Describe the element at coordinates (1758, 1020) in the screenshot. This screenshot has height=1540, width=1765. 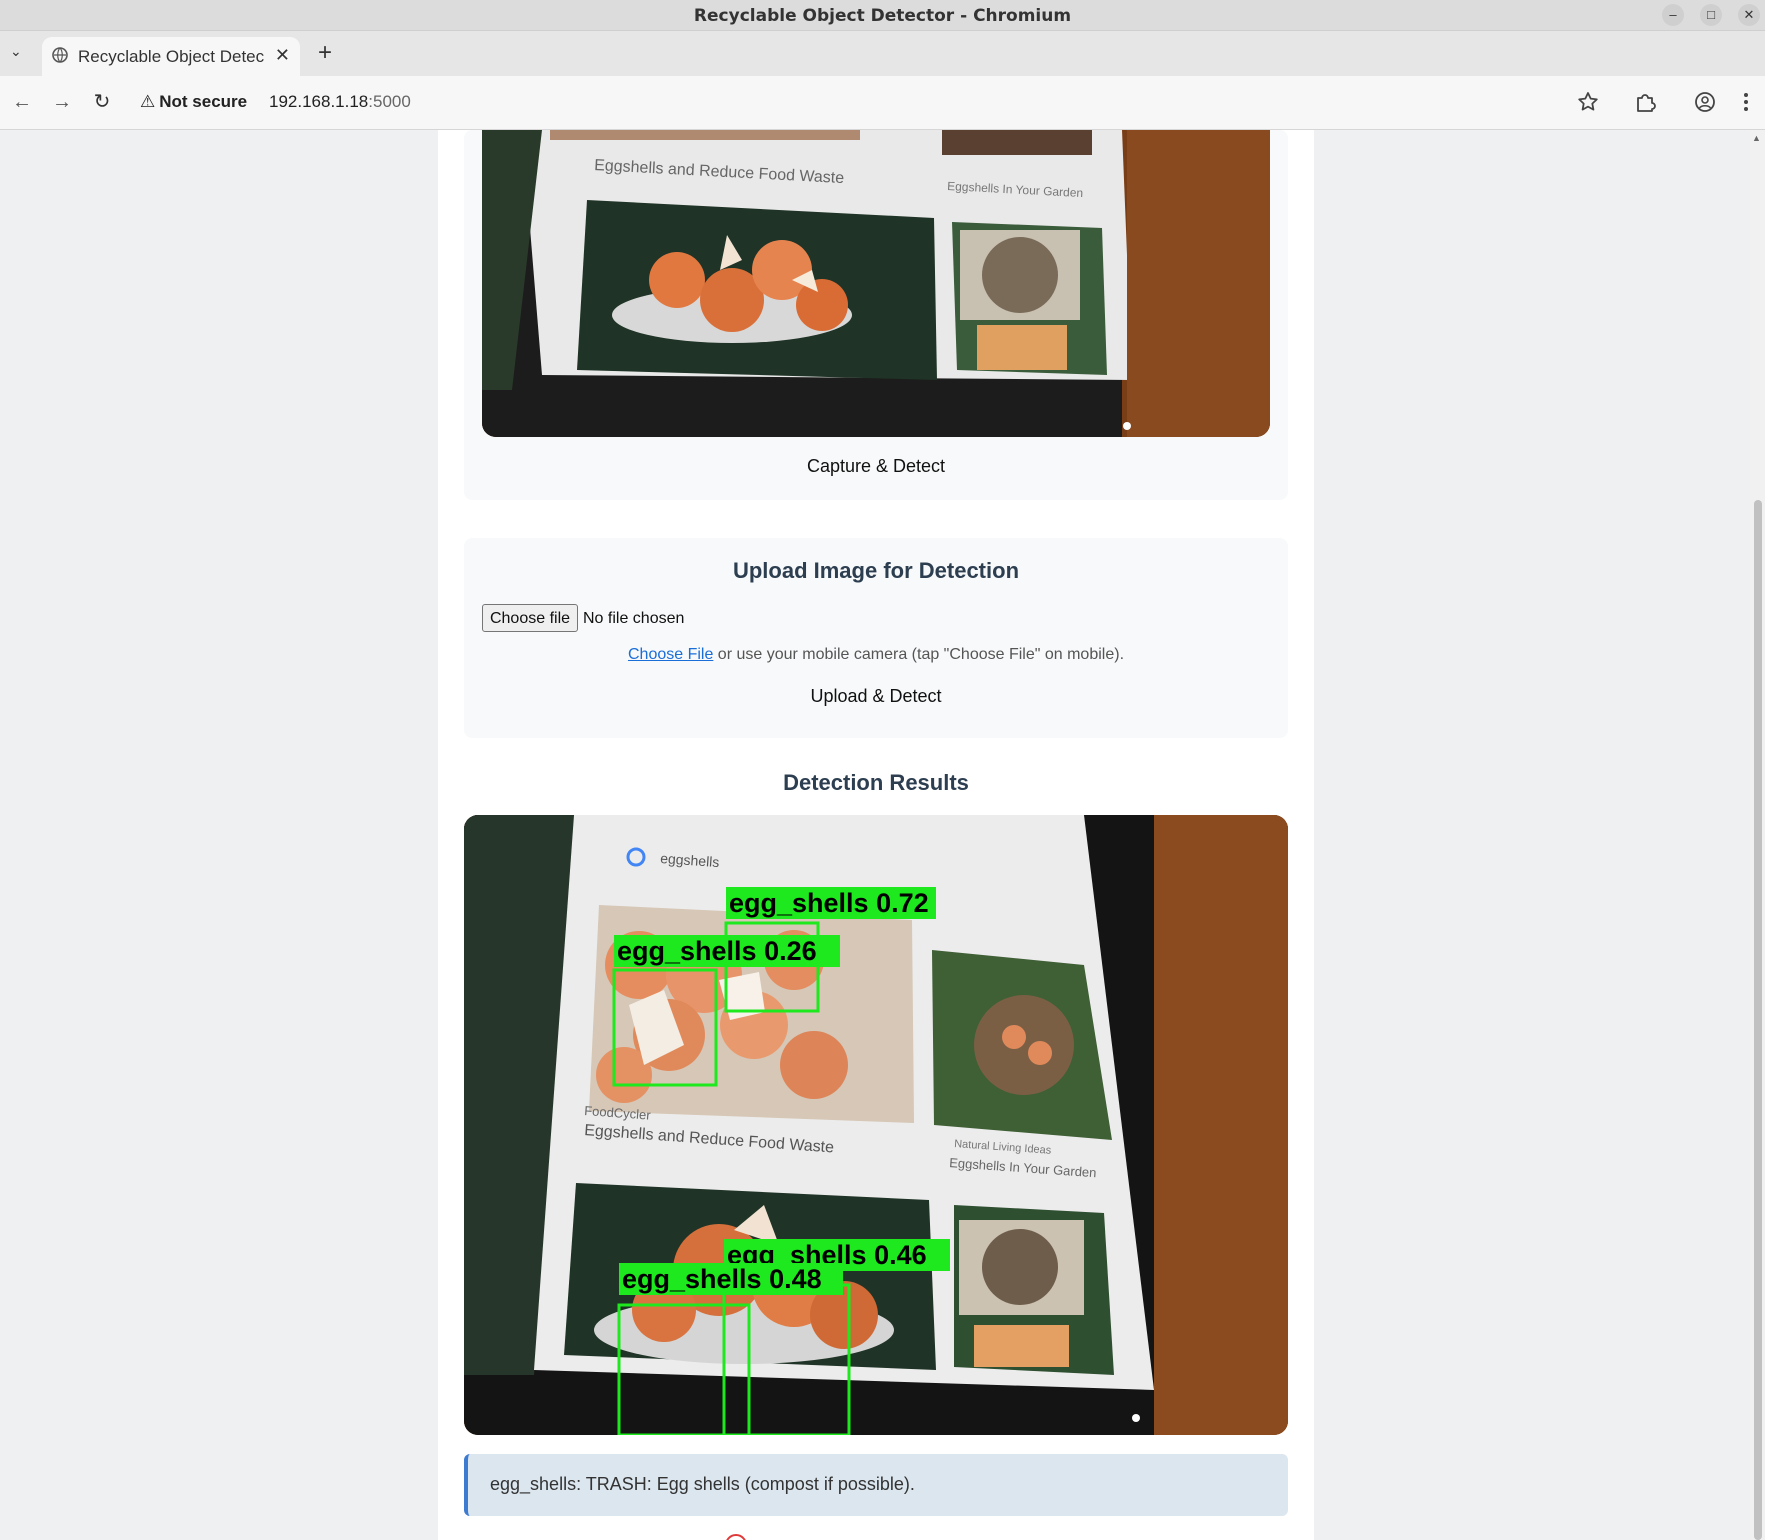
I see `scrollbar-thumb` at that location.